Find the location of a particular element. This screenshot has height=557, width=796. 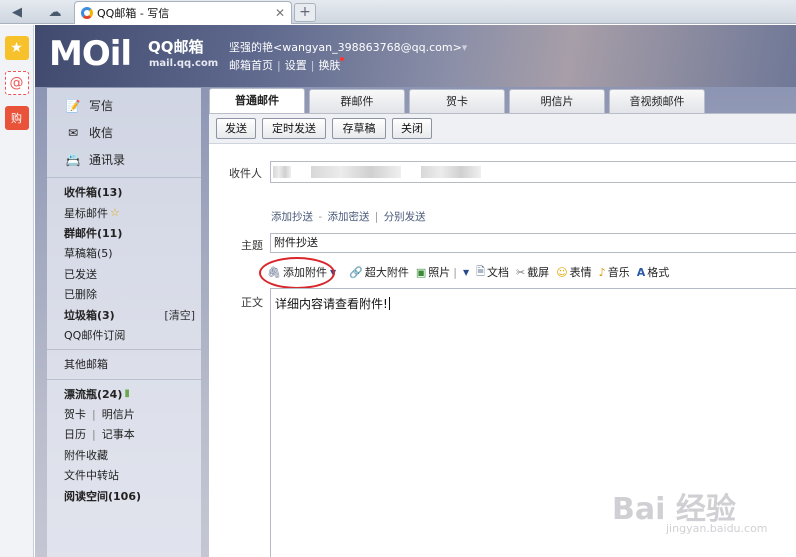

photo-button: ▣ 照片 | ▼ is located at coordinates (442, 272).